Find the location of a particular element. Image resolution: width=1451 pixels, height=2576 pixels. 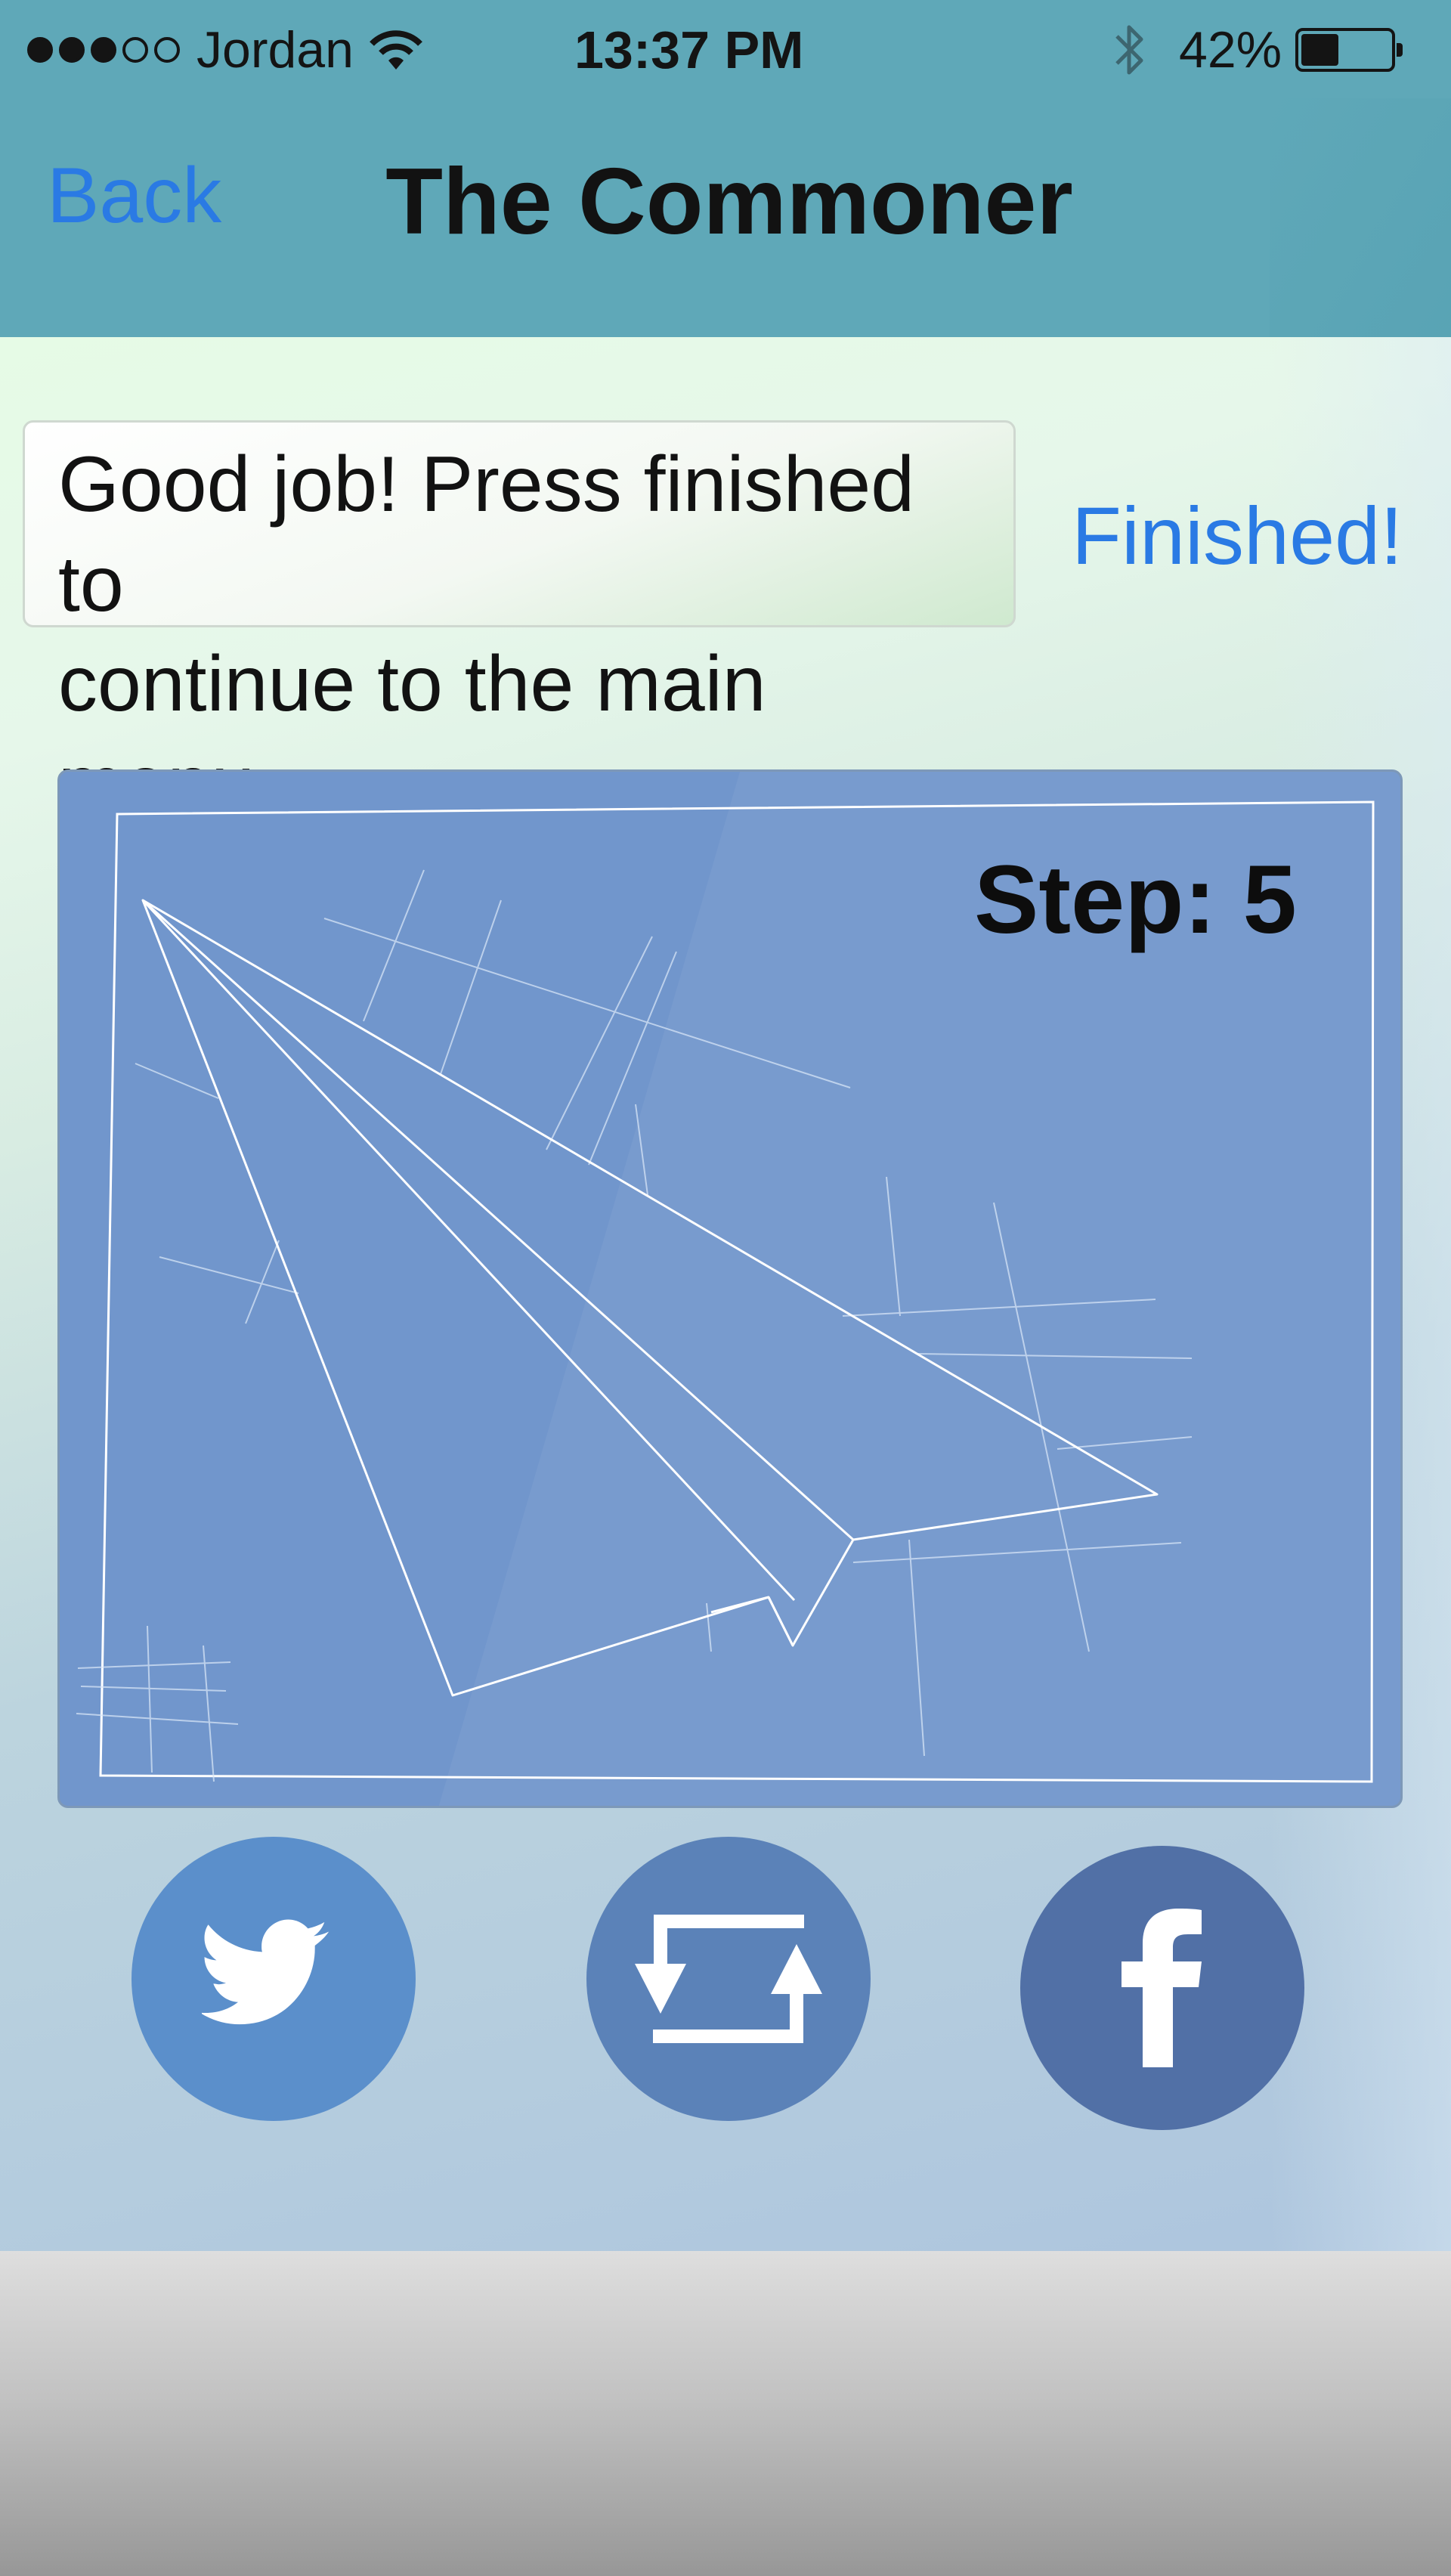

status-time: 13:37 PM is located at coordinates (689, 49).